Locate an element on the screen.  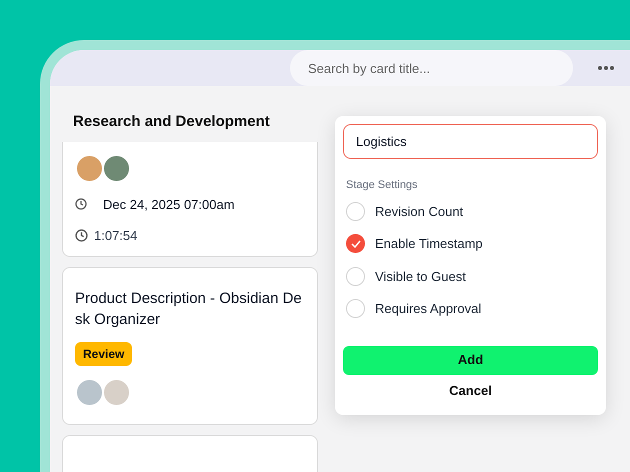
stage-name-field: Logistics is located at coordinates (470, 141).